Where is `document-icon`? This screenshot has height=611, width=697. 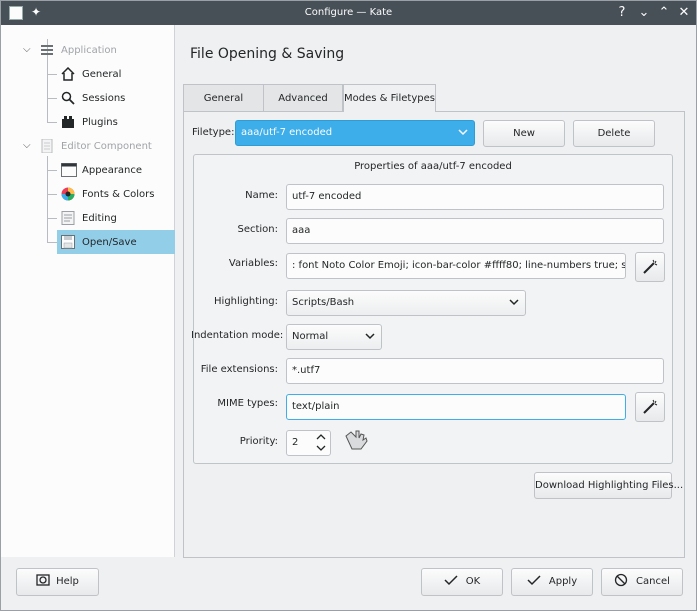 document-icon is located at coordinates (47, 146).